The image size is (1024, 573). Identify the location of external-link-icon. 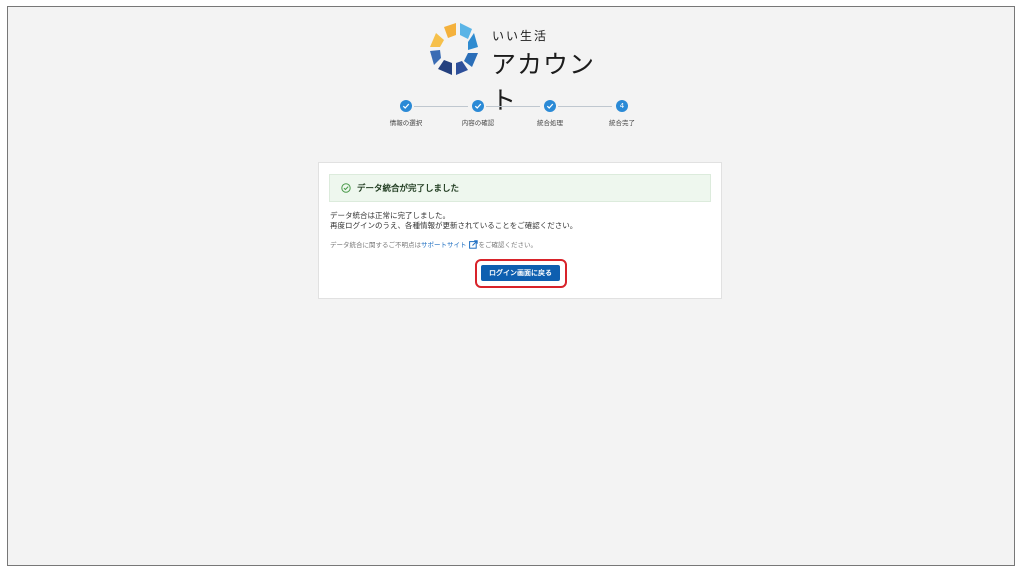
(473, 244).